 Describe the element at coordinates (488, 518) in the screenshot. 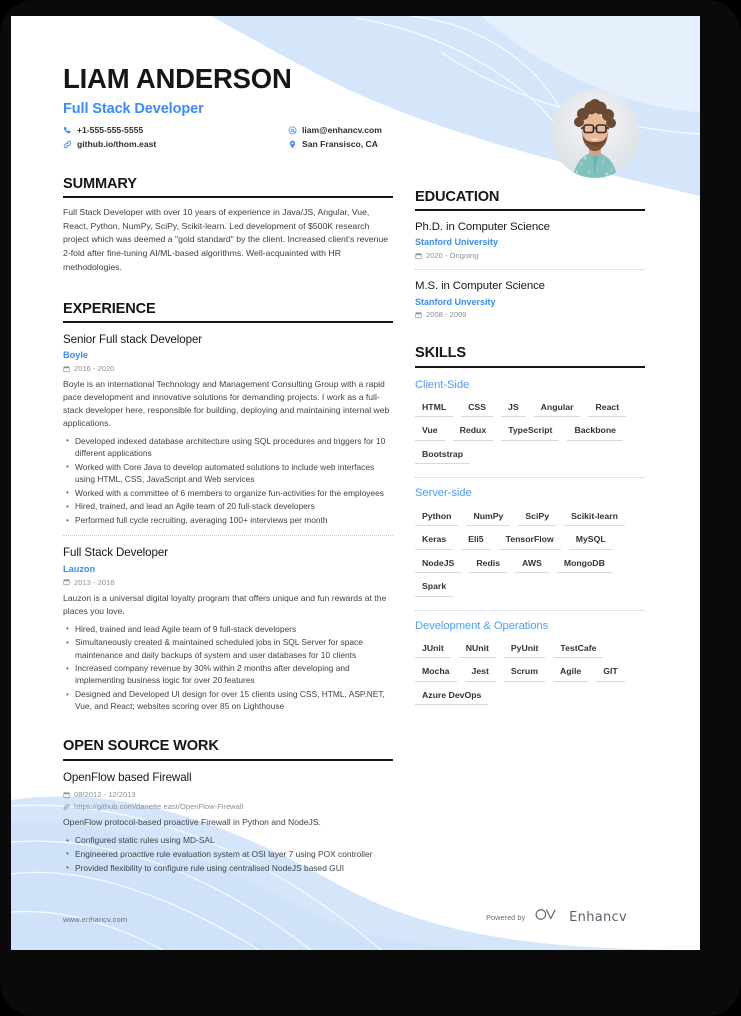

I see `skill-chip: NumPy` at that location.